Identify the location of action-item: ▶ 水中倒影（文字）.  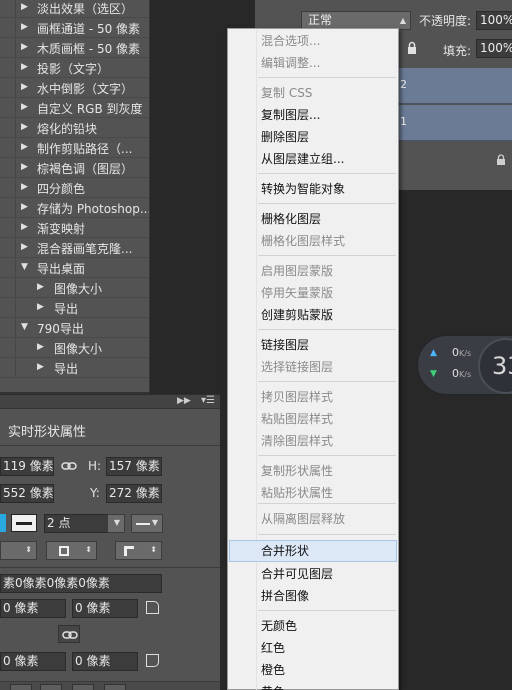
(74, 88).